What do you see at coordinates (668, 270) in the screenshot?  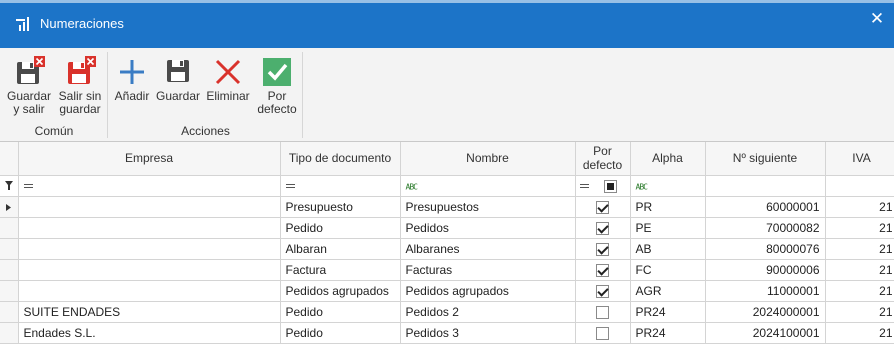 I see `cell-alpha: FC` at bounding box center [668, 270].